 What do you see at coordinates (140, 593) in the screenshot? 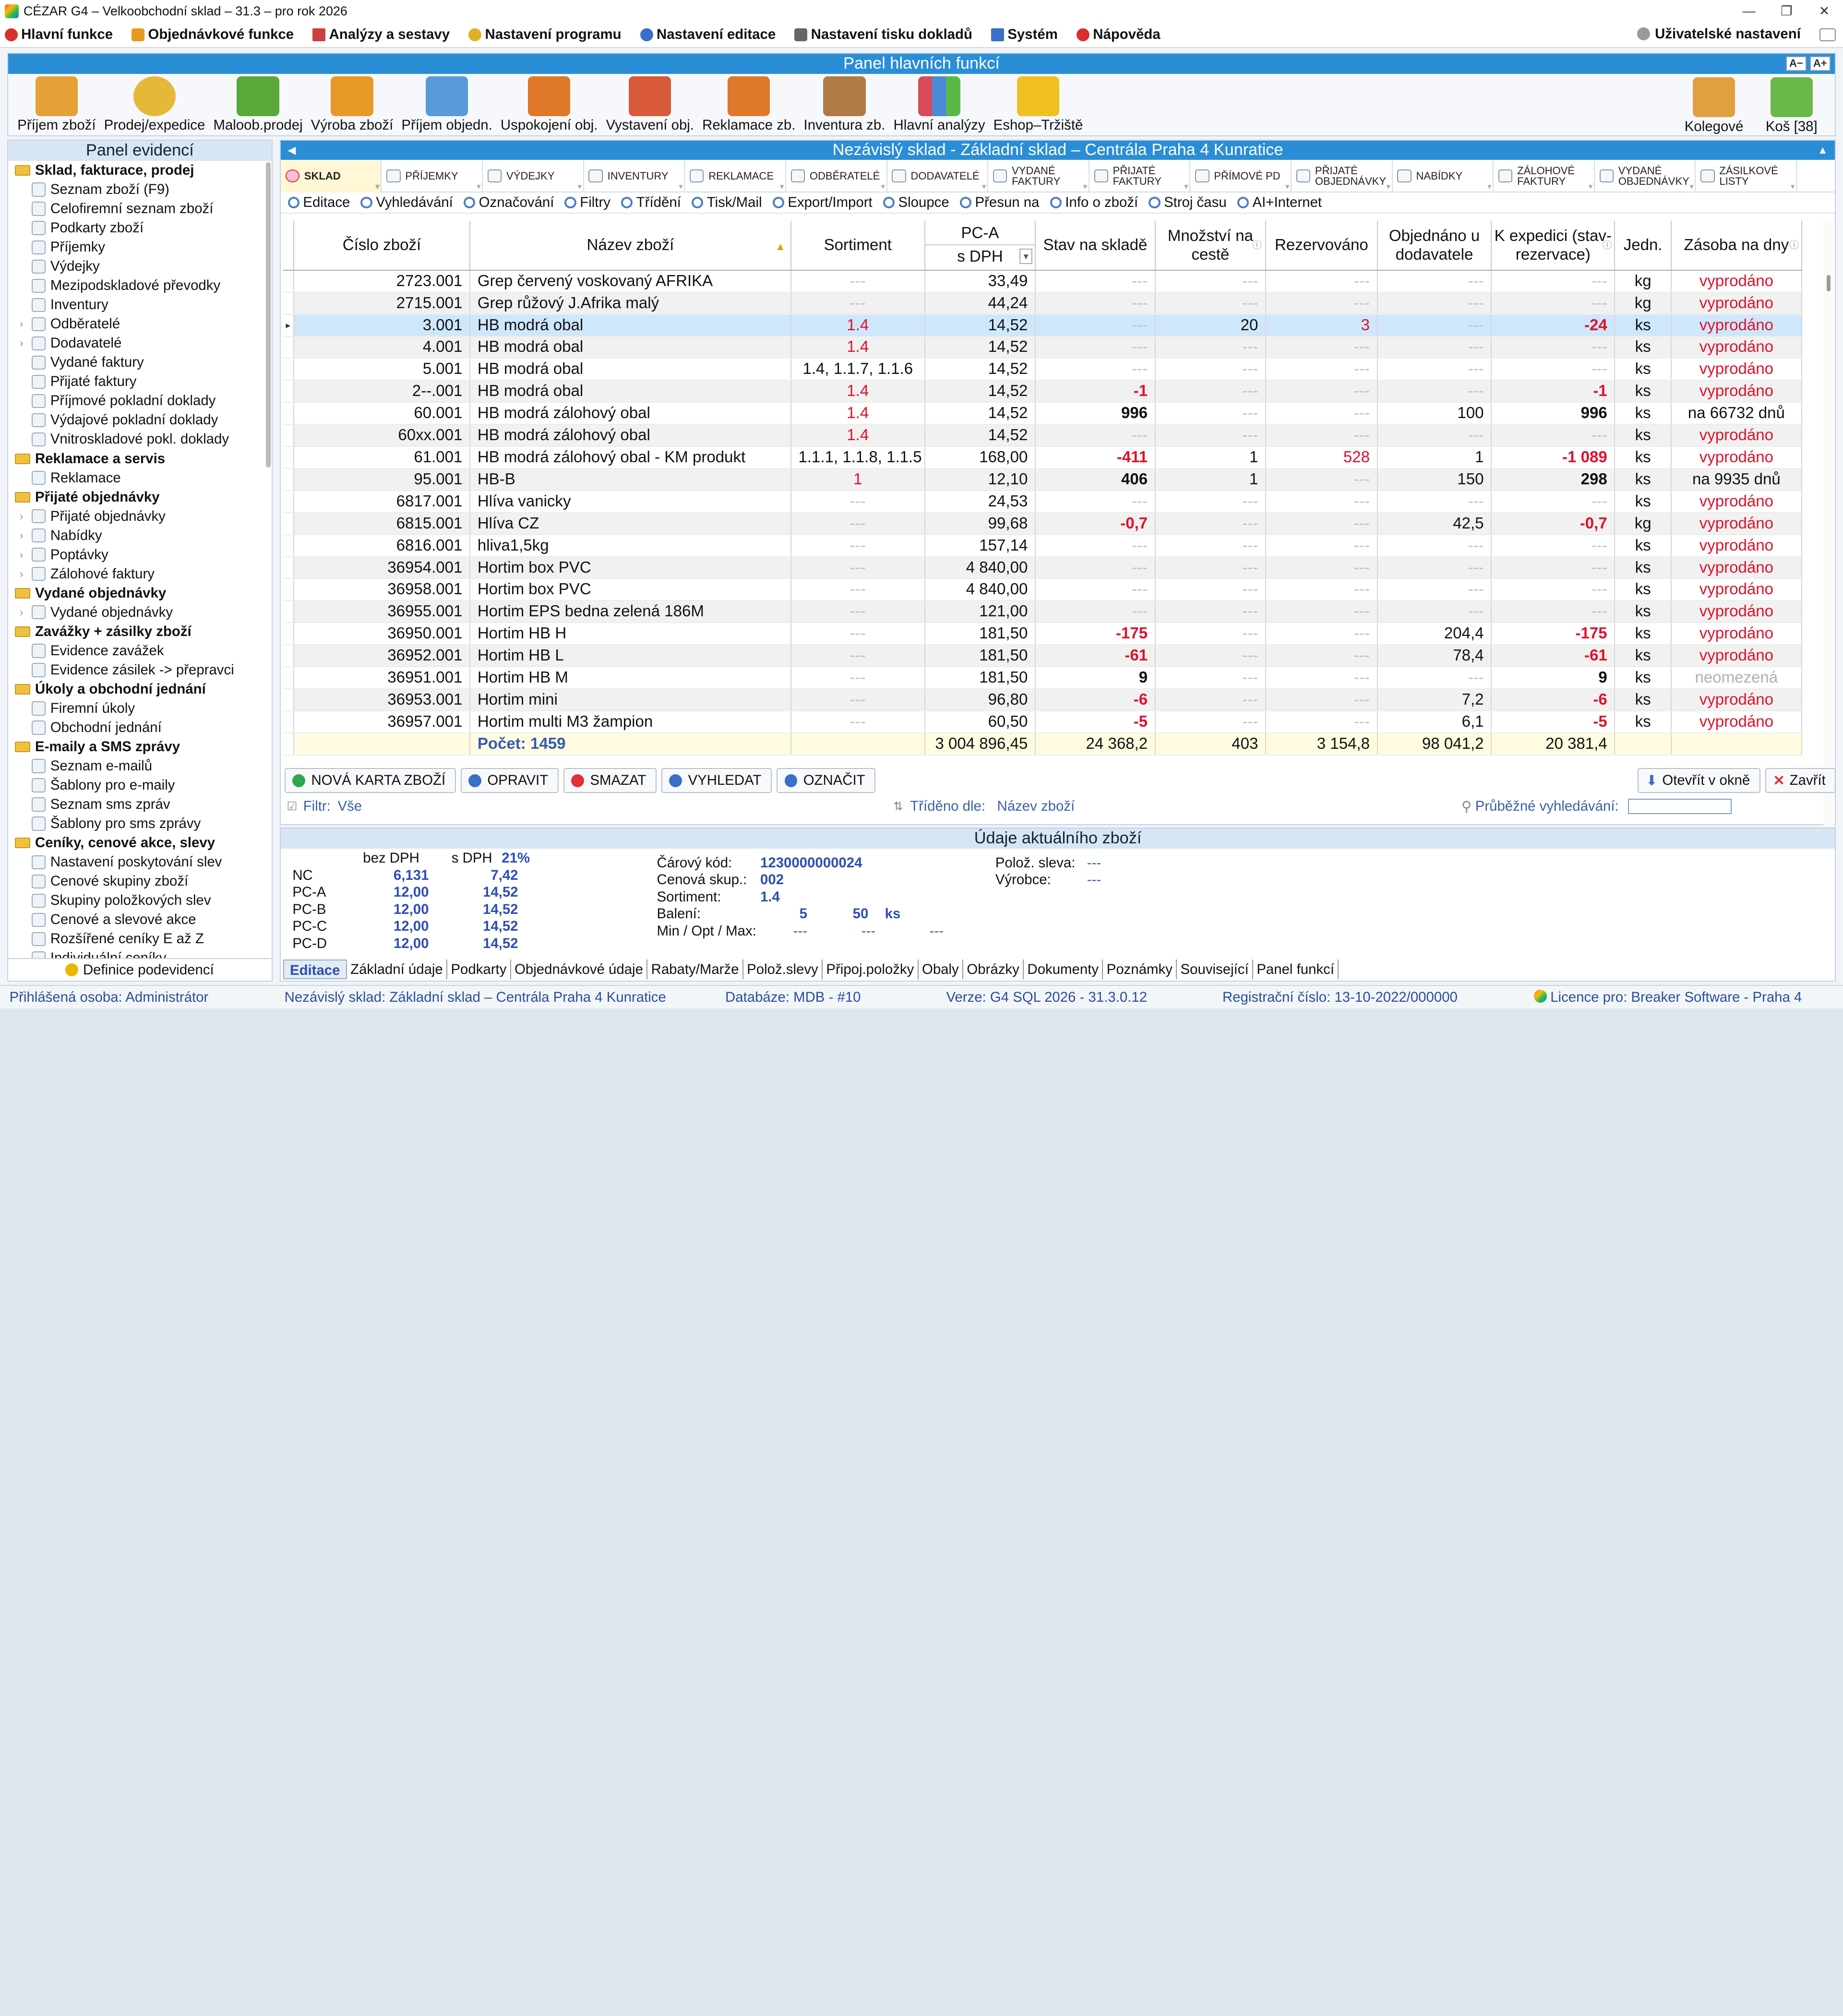
I see `tree-group: Vydané objednávky` at bounding box center [140, 593].